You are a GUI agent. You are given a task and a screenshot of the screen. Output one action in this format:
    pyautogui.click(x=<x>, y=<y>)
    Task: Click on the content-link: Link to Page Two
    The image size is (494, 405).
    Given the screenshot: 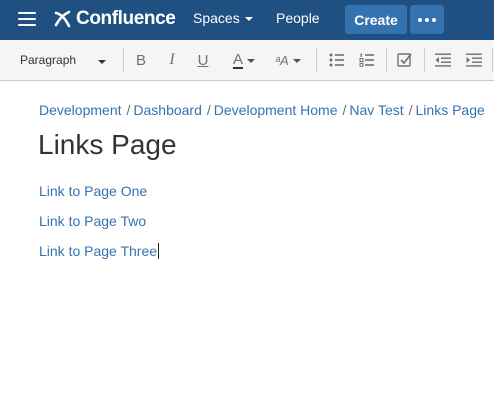 What is the action you would take?
    pyautogui.click(x=92, y=221)
    